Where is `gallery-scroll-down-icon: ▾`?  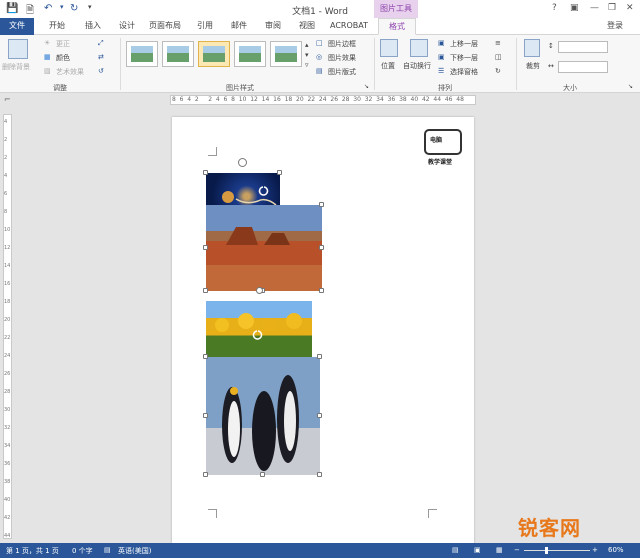 gallery-scroll-down-icon: ▾ is located at coordinates (307, 55).